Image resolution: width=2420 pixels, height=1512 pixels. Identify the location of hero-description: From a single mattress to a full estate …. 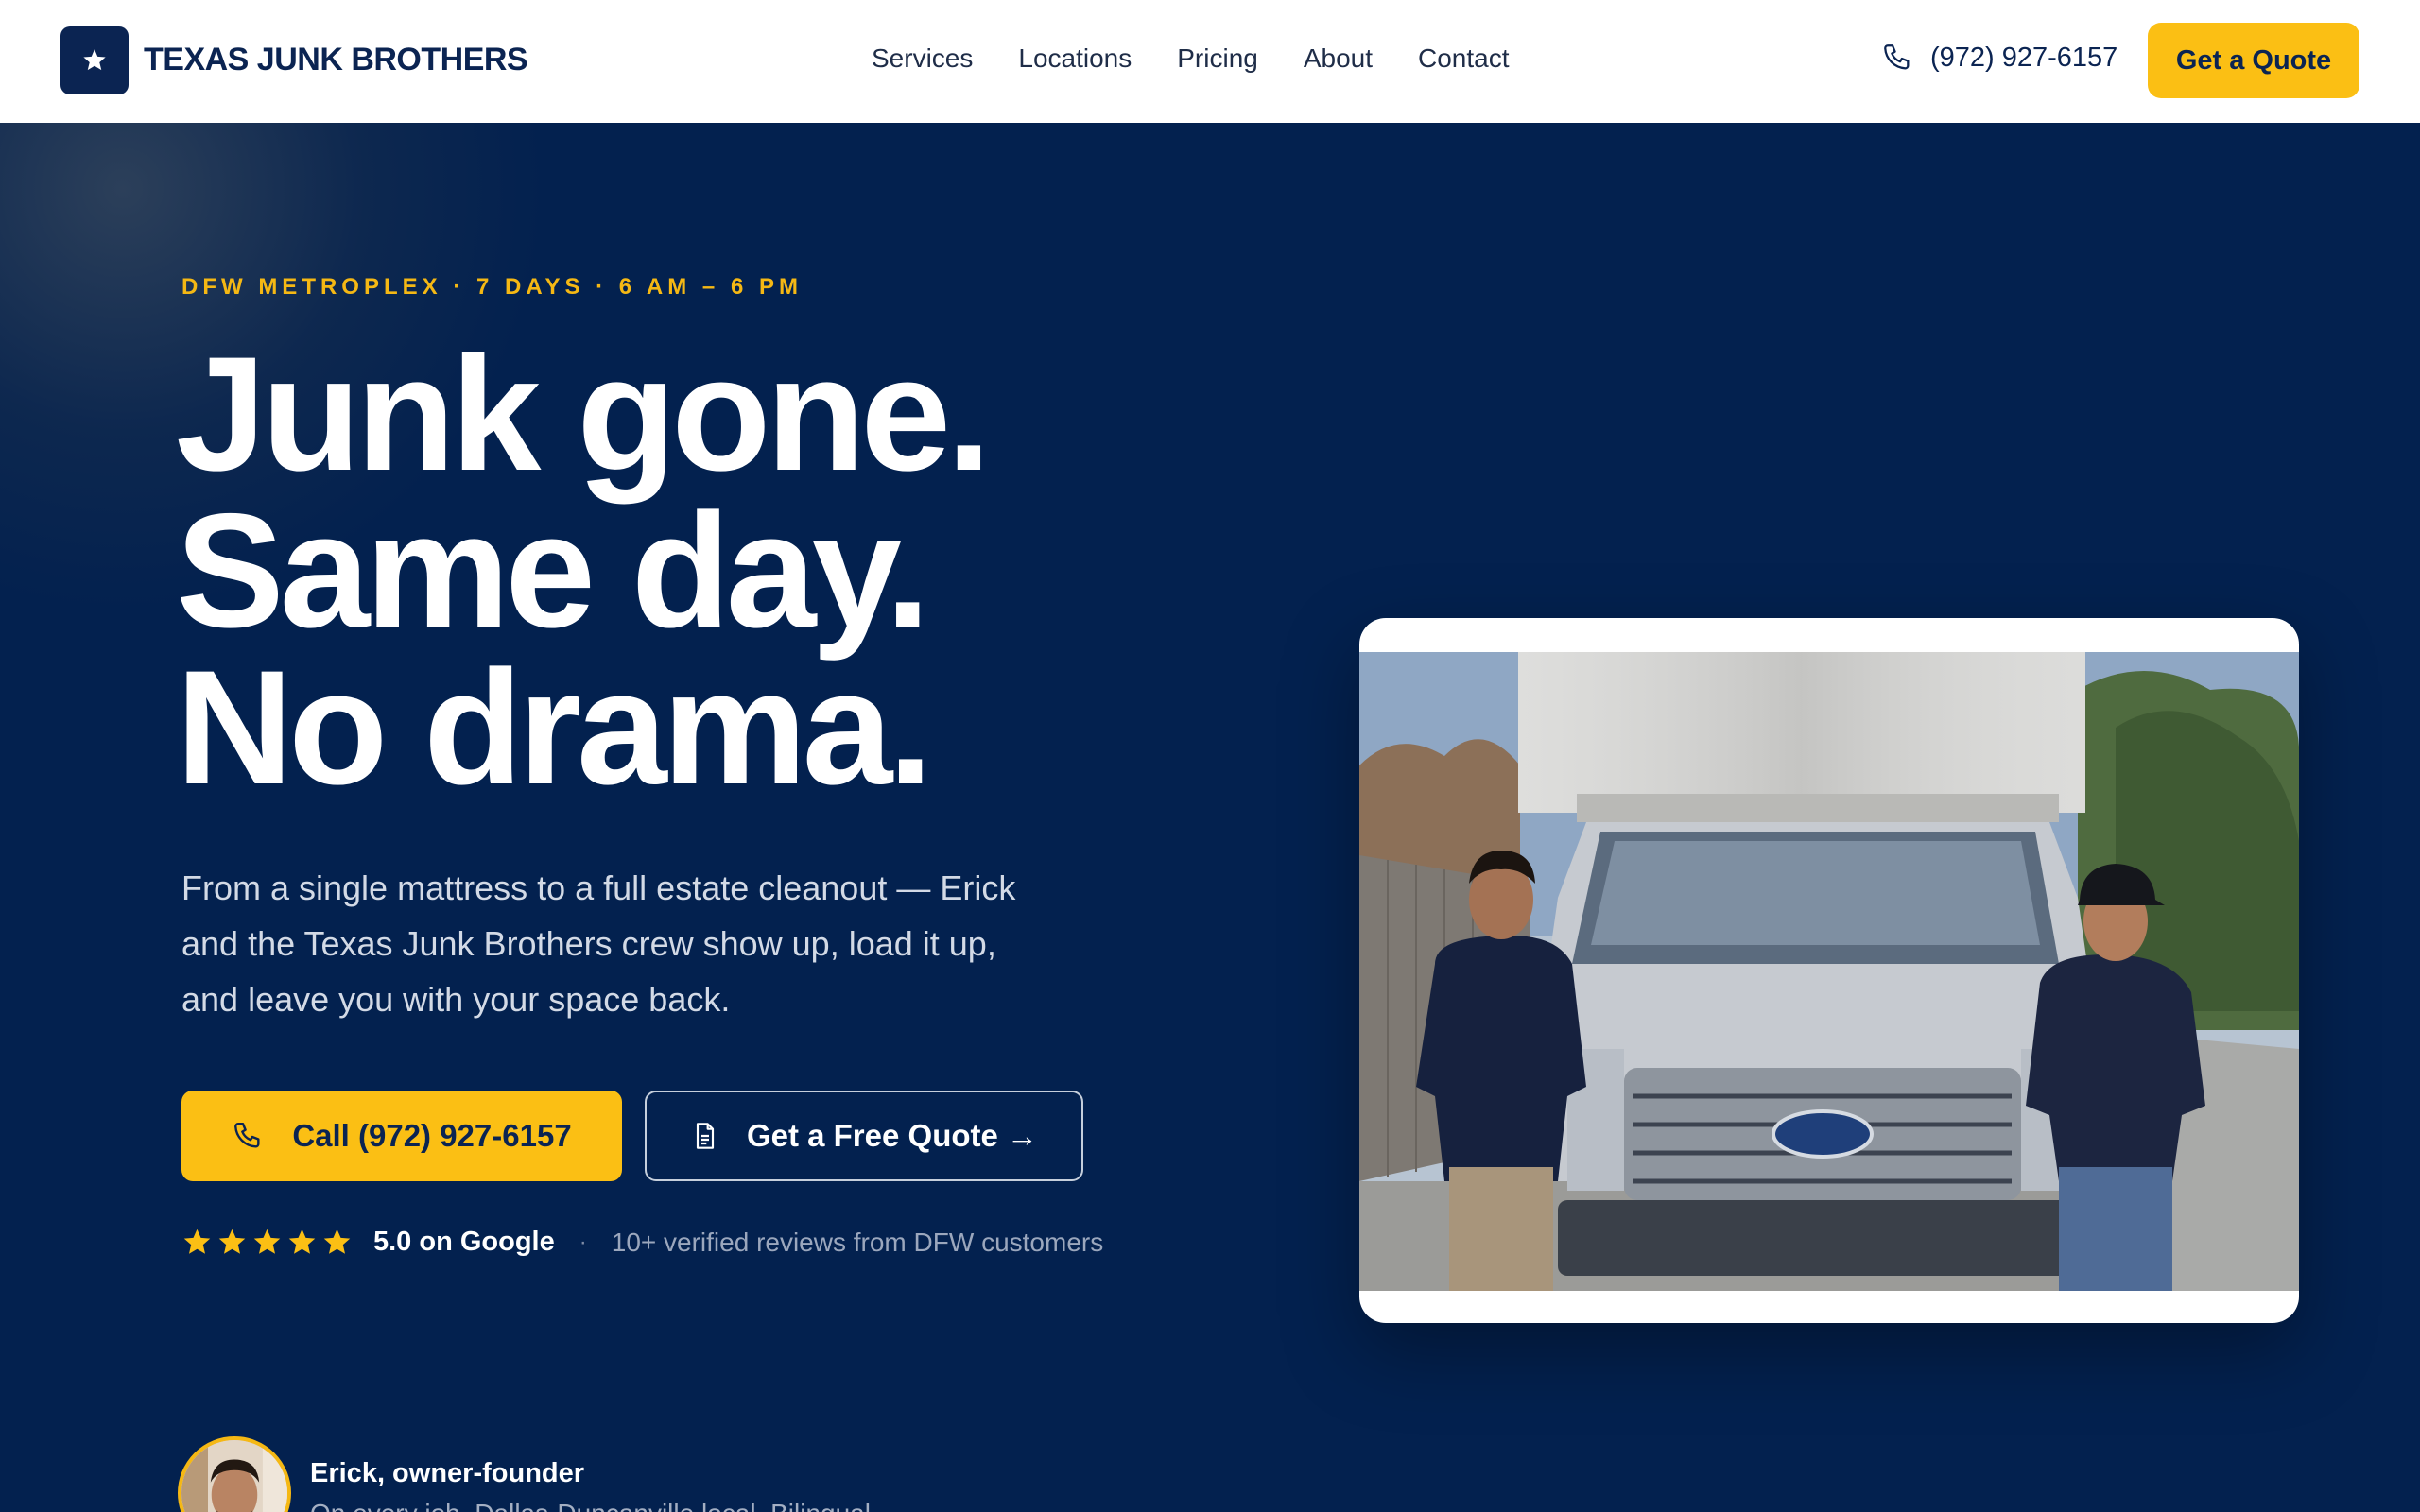
(599, 943).